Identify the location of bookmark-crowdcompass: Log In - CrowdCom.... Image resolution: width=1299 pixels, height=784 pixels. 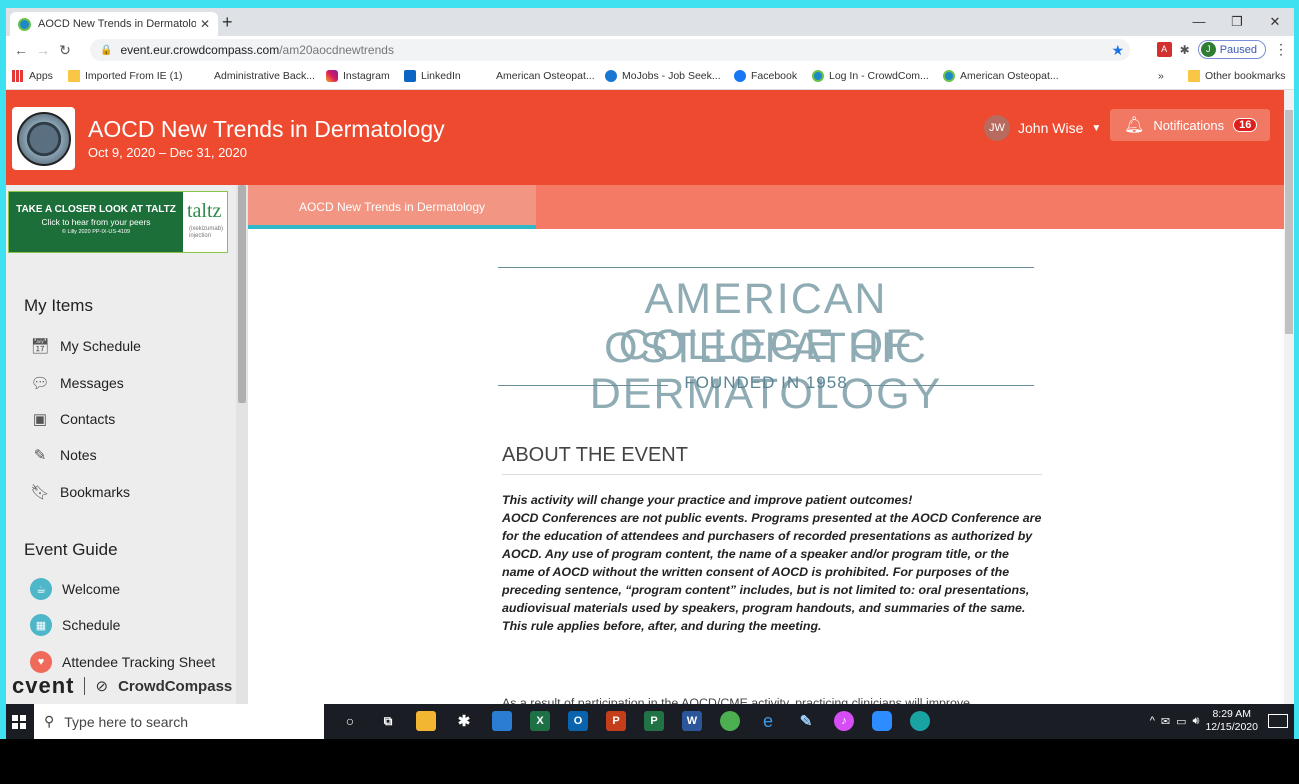
(870, 76).